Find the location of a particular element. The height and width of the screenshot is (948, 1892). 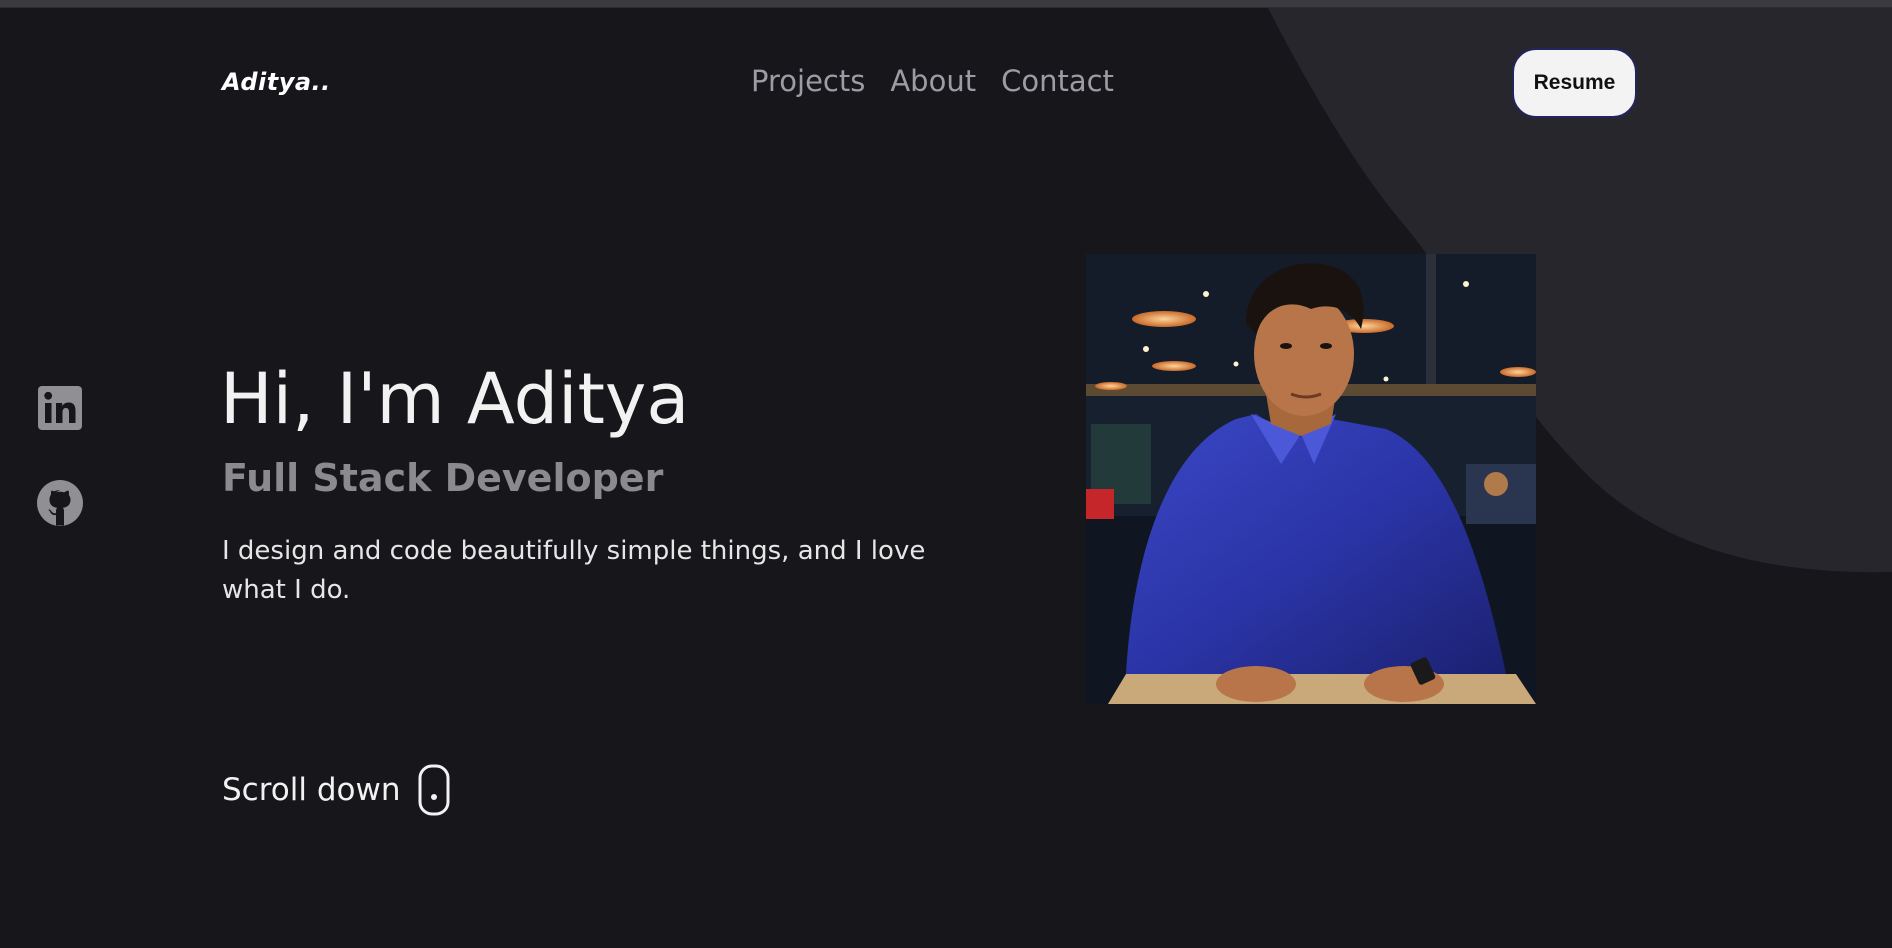

scroll-down-link: Scroll down is located at coordinates (336, 790).